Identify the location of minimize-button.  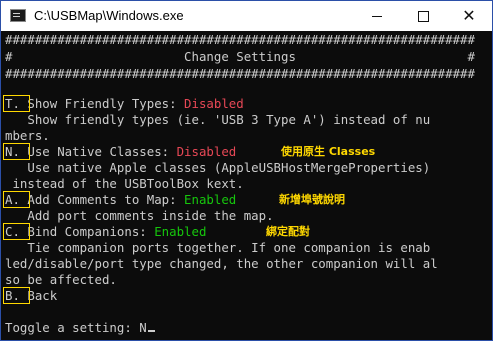
(377, 16).